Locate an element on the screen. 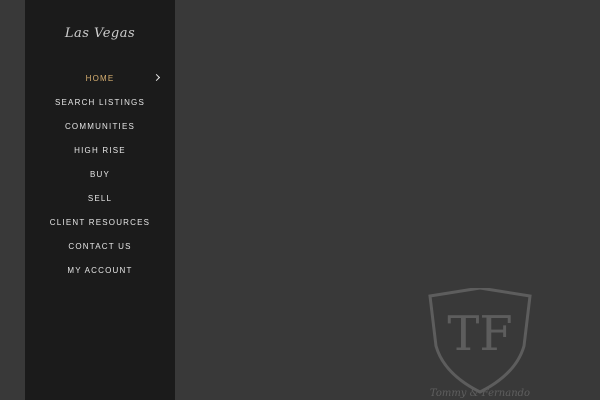  nav-item-contact-us: CONTACT US is located at coordinates (100, 250).